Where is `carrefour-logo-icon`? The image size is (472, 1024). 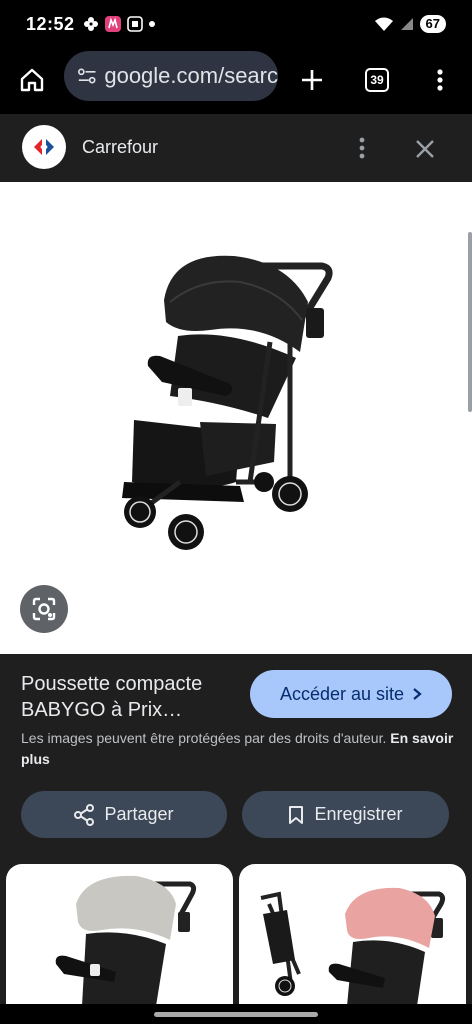 carrefour-logo-icon is located at coordinates (44, 147).